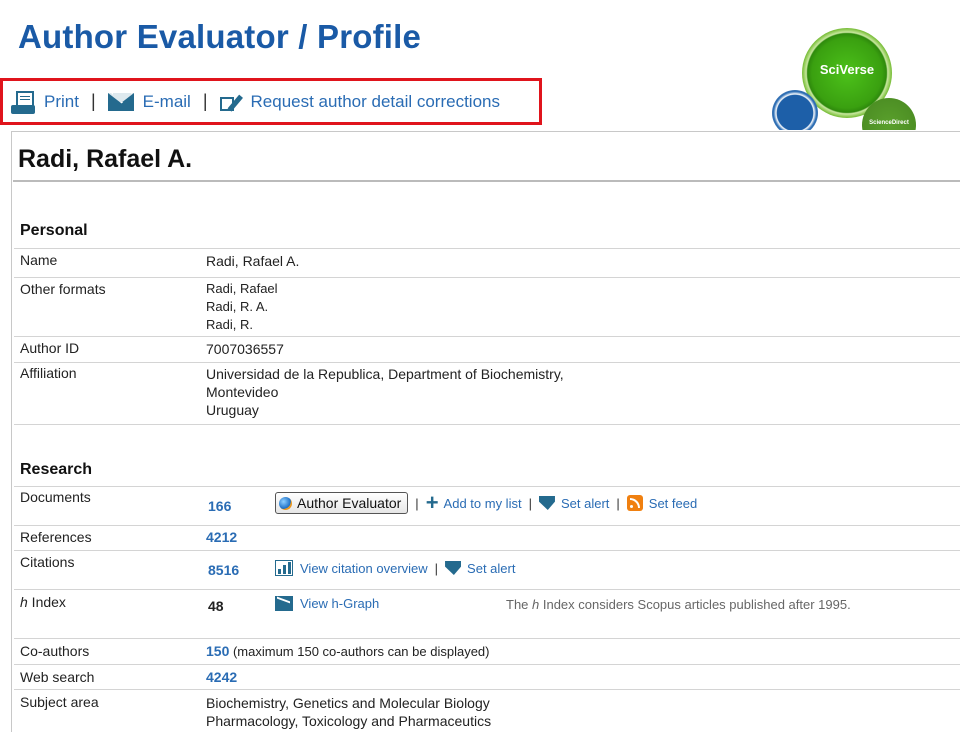 This screenshot has height=732, width=960. I want to click on coauthors-label: Co-authors, so click(55, 651).